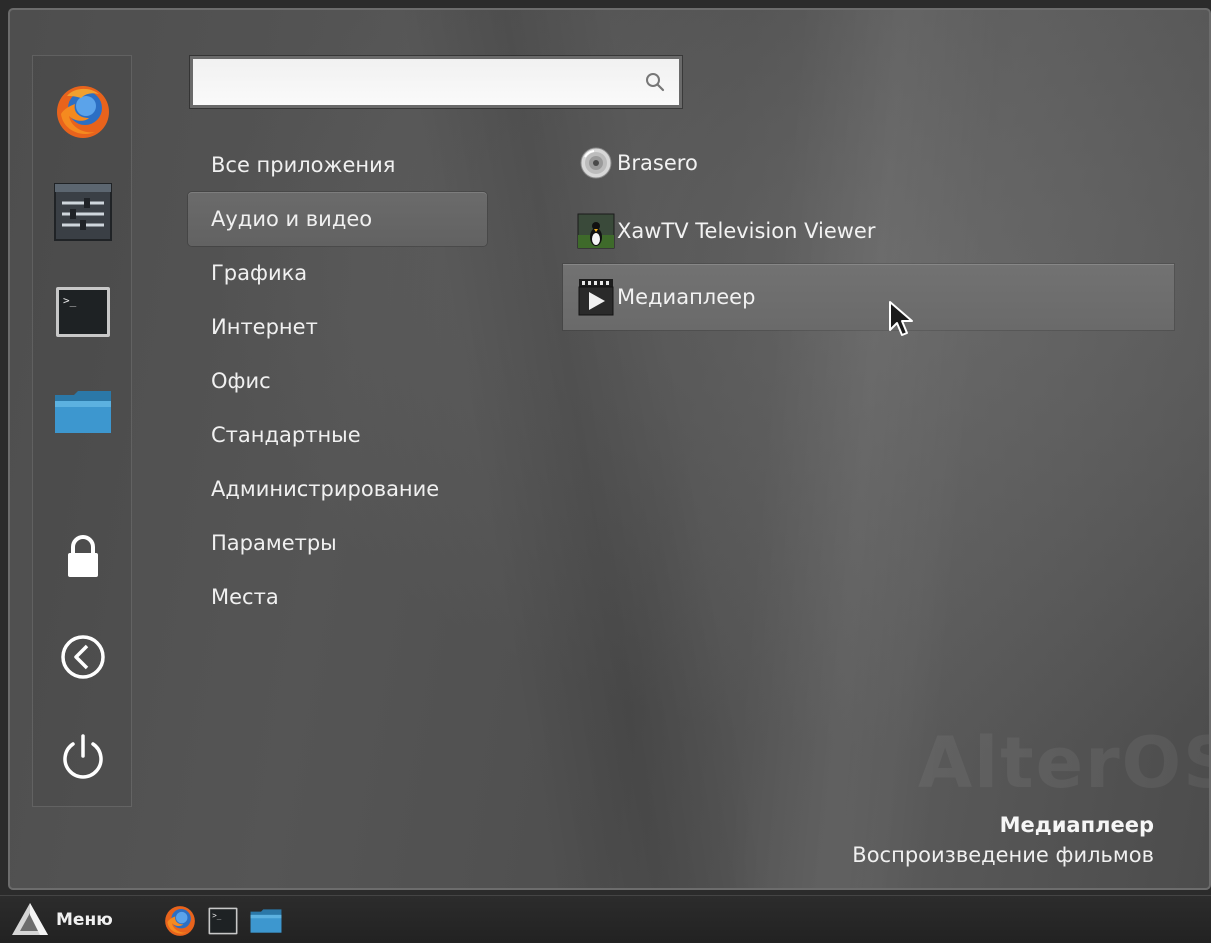  I want to click on sound-settings-icon, so click(83, 212).